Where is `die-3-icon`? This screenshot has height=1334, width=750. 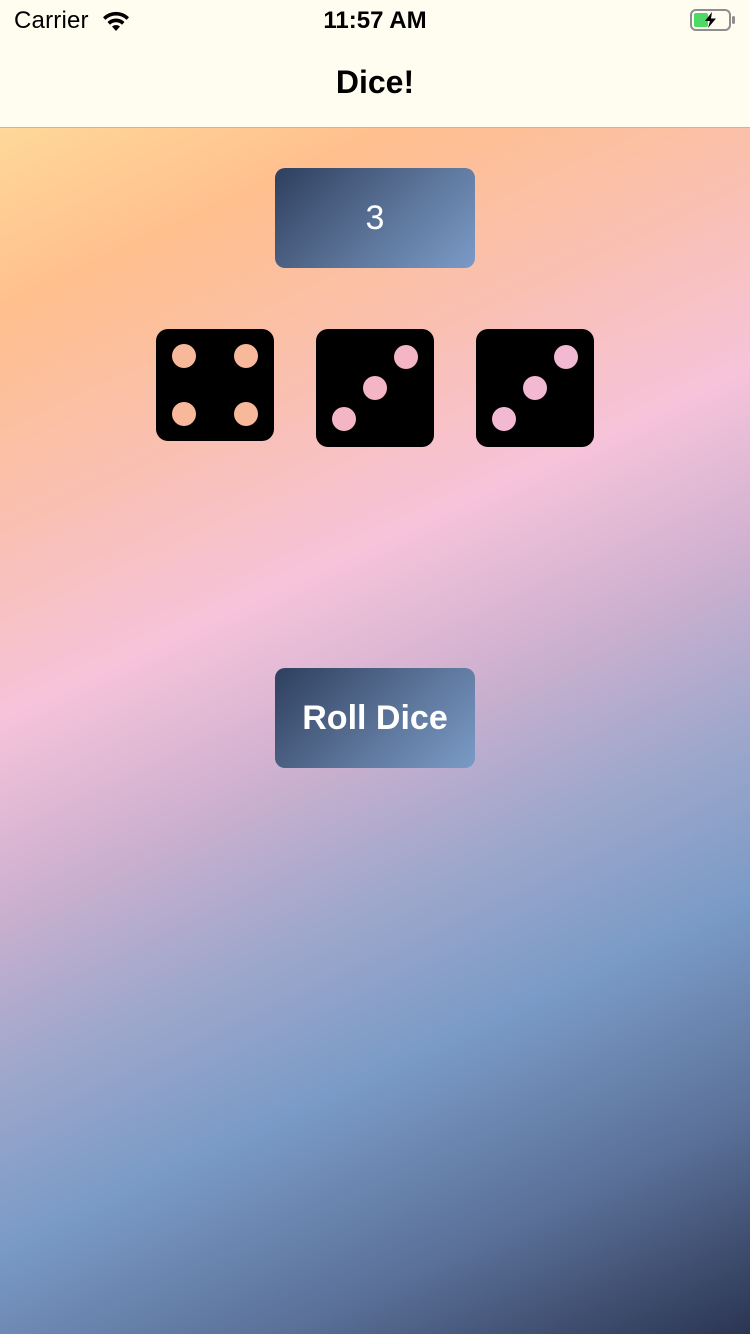 die-3-icon is located at coordinates (535, 388).